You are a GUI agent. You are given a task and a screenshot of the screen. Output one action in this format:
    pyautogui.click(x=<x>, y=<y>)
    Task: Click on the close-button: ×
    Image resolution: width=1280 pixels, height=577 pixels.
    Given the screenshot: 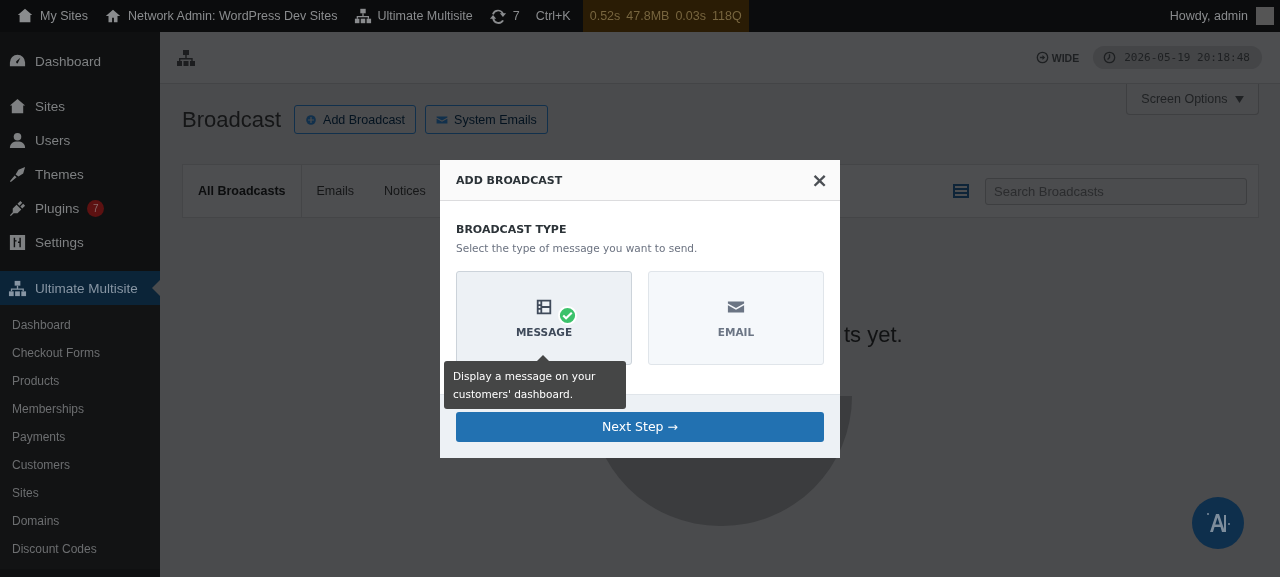 What is the action you would take?
    pyautogui.click(x=819, y=180)
    